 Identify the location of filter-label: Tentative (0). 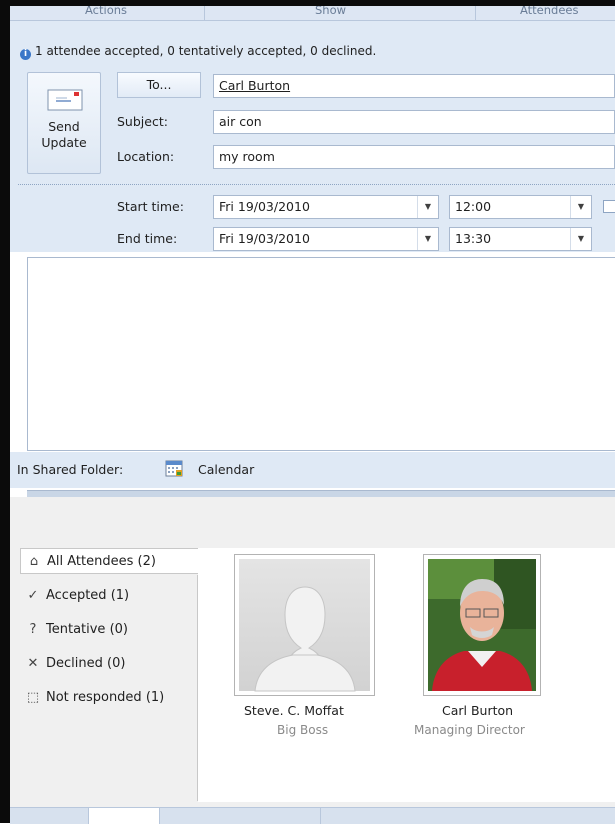
(87, 629).